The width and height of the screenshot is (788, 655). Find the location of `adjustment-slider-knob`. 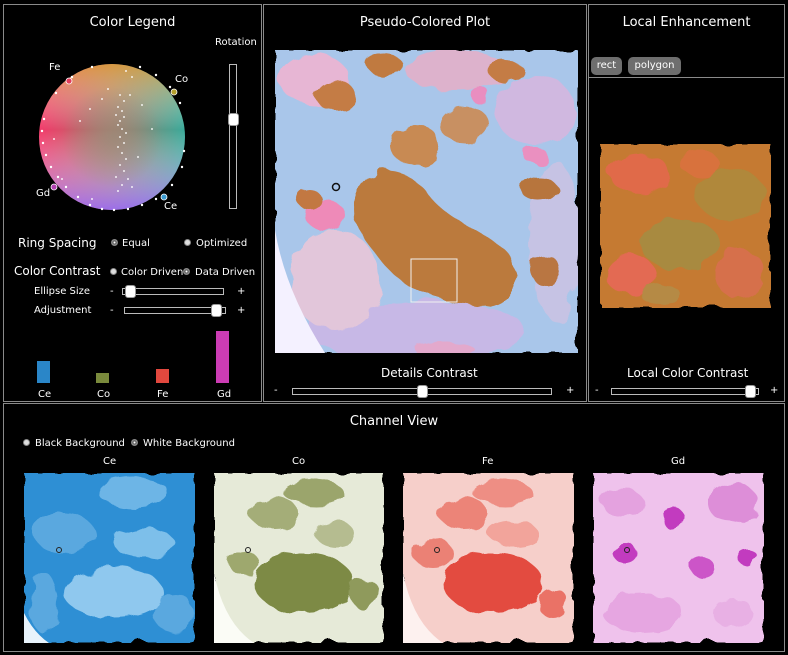

adjustment-slider-knob is located at coordinates (217, 310).